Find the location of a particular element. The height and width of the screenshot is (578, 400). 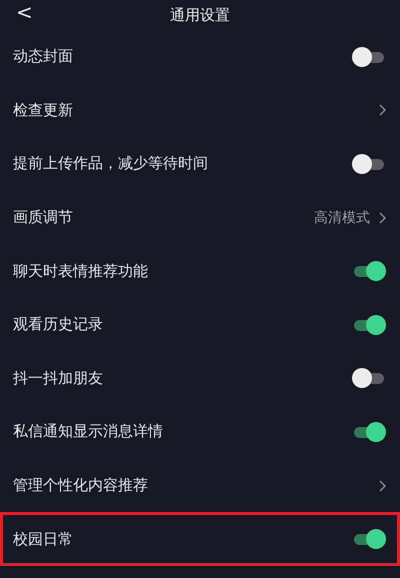

setting-label: 聊天时表情推荐功能 is located at coordinates (80, 271).